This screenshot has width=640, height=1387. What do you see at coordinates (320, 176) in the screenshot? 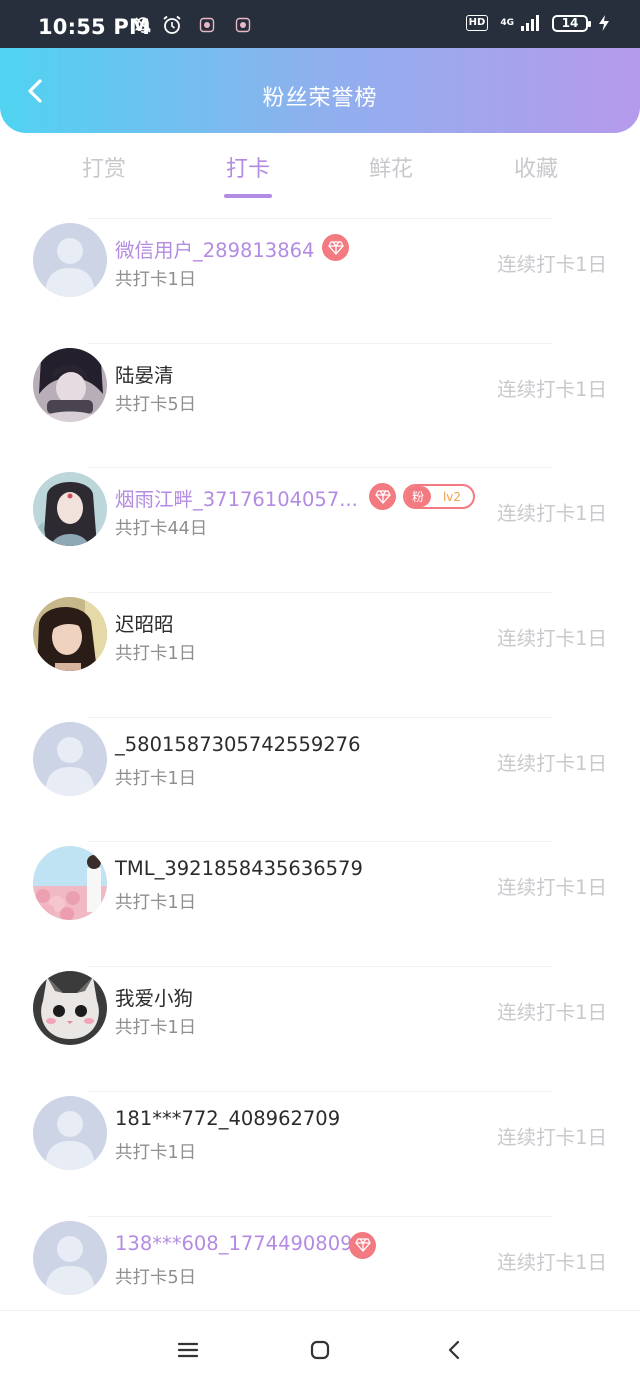
I see `tab-bar: 打赏 打卡 鲜花 收藏` at bounding box center [320, 176].